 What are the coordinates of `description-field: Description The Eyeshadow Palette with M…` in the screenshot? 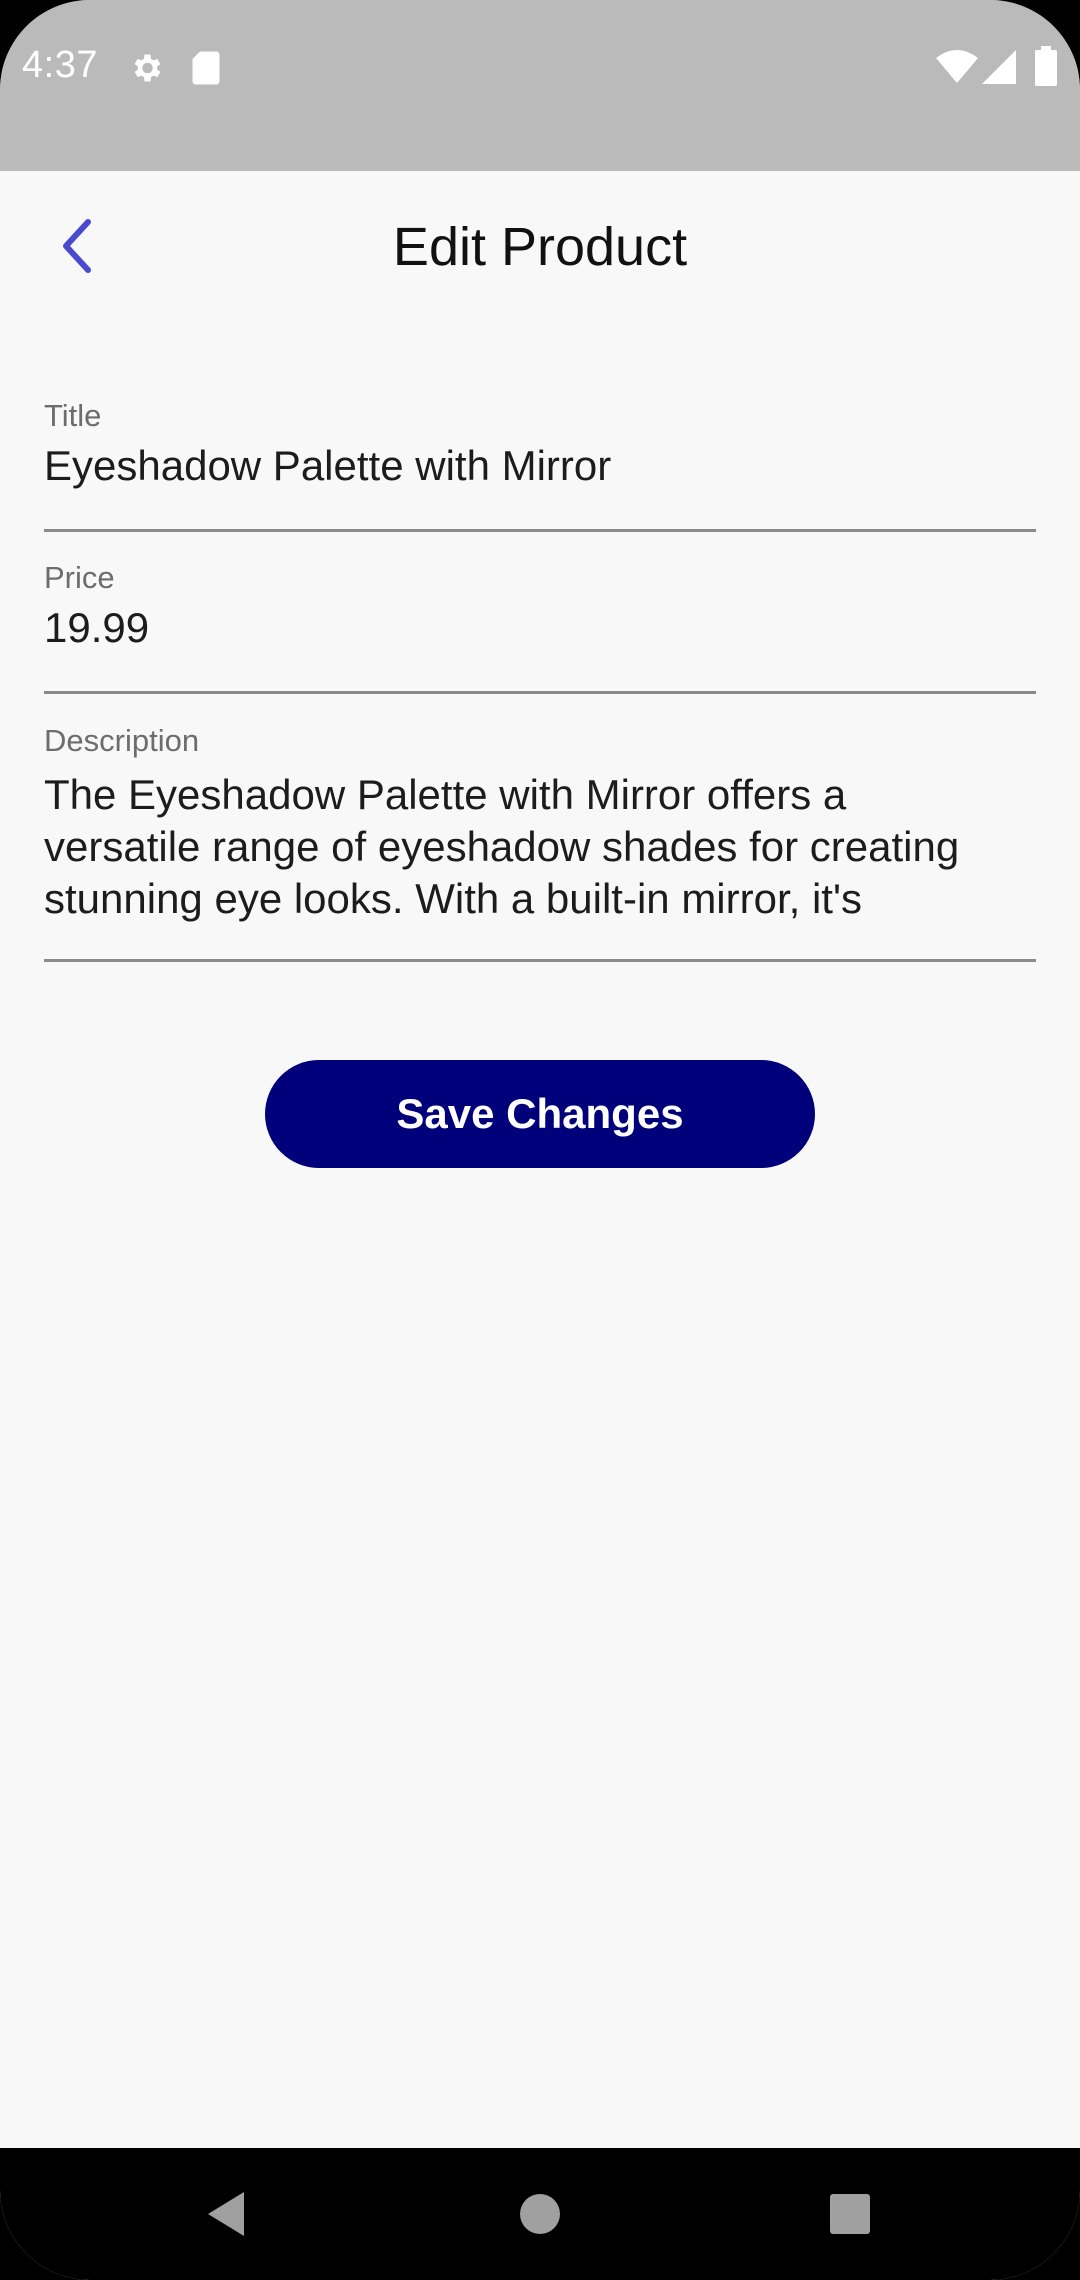 It's located at (540, 842).